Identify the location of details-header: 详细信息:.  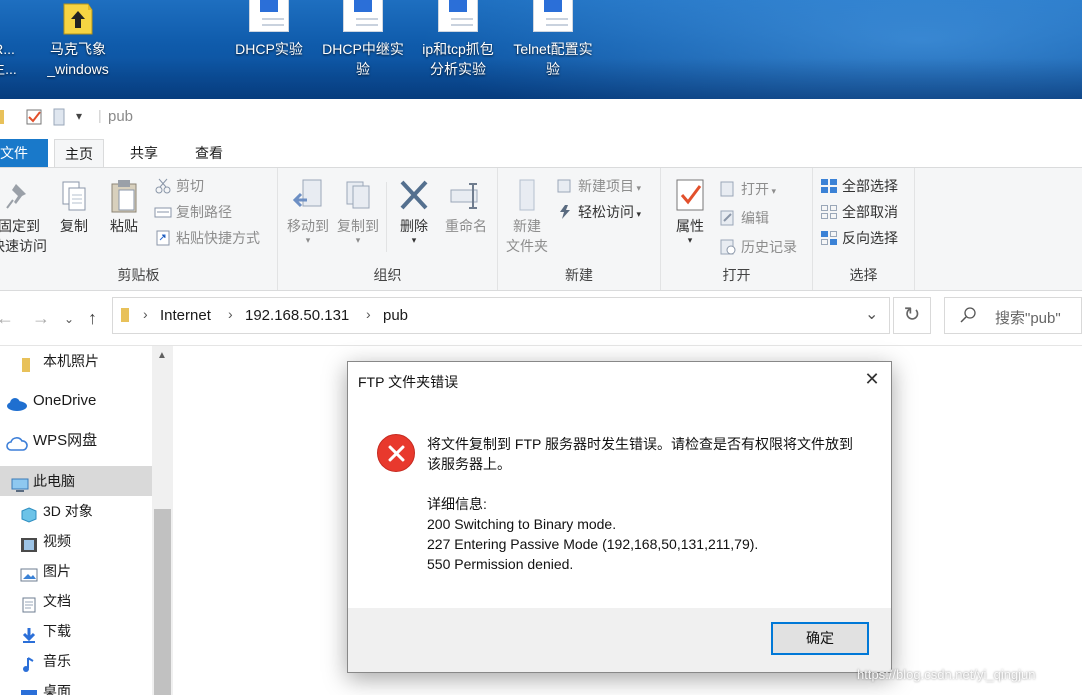
(457, 504).